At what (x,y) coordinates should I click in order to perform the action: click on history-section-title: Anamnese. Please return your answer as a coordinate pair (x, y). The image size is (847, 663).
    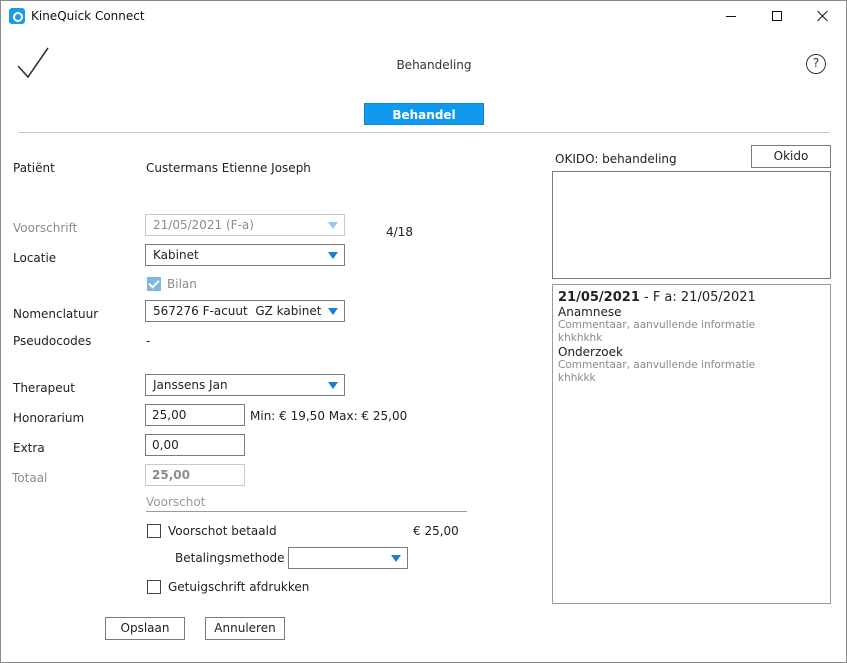
    Looking at the image, I should click on (590, 312).